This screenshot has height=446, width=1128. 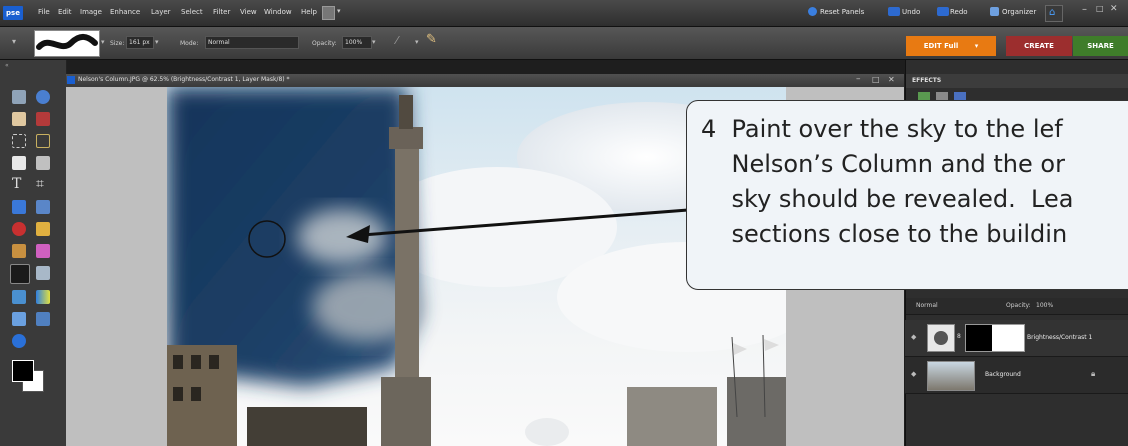 I want to click on home-button: ⌂, so click(x=1054, y=13).